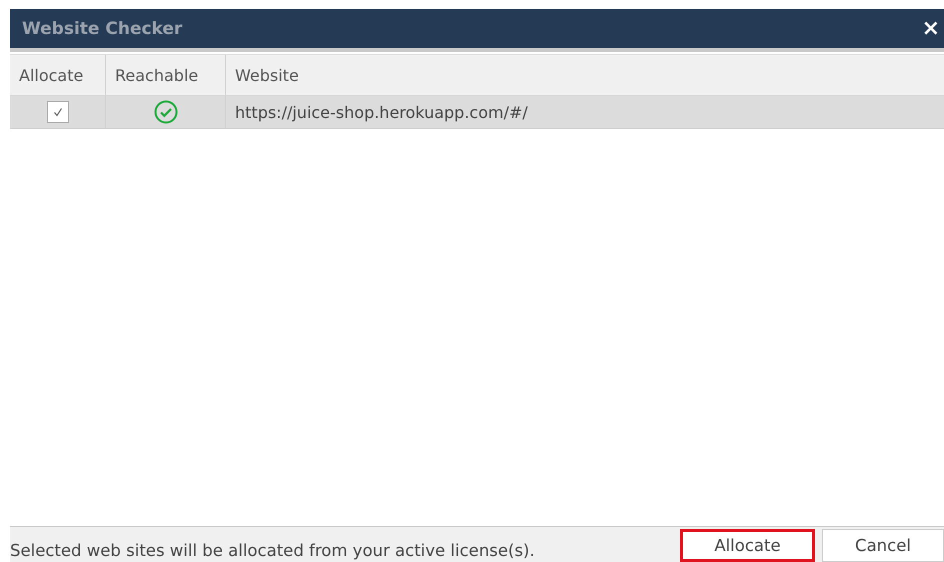 This screenshot has width=944, height=562. I want to click on checkmark-icon, so click(58, 112).